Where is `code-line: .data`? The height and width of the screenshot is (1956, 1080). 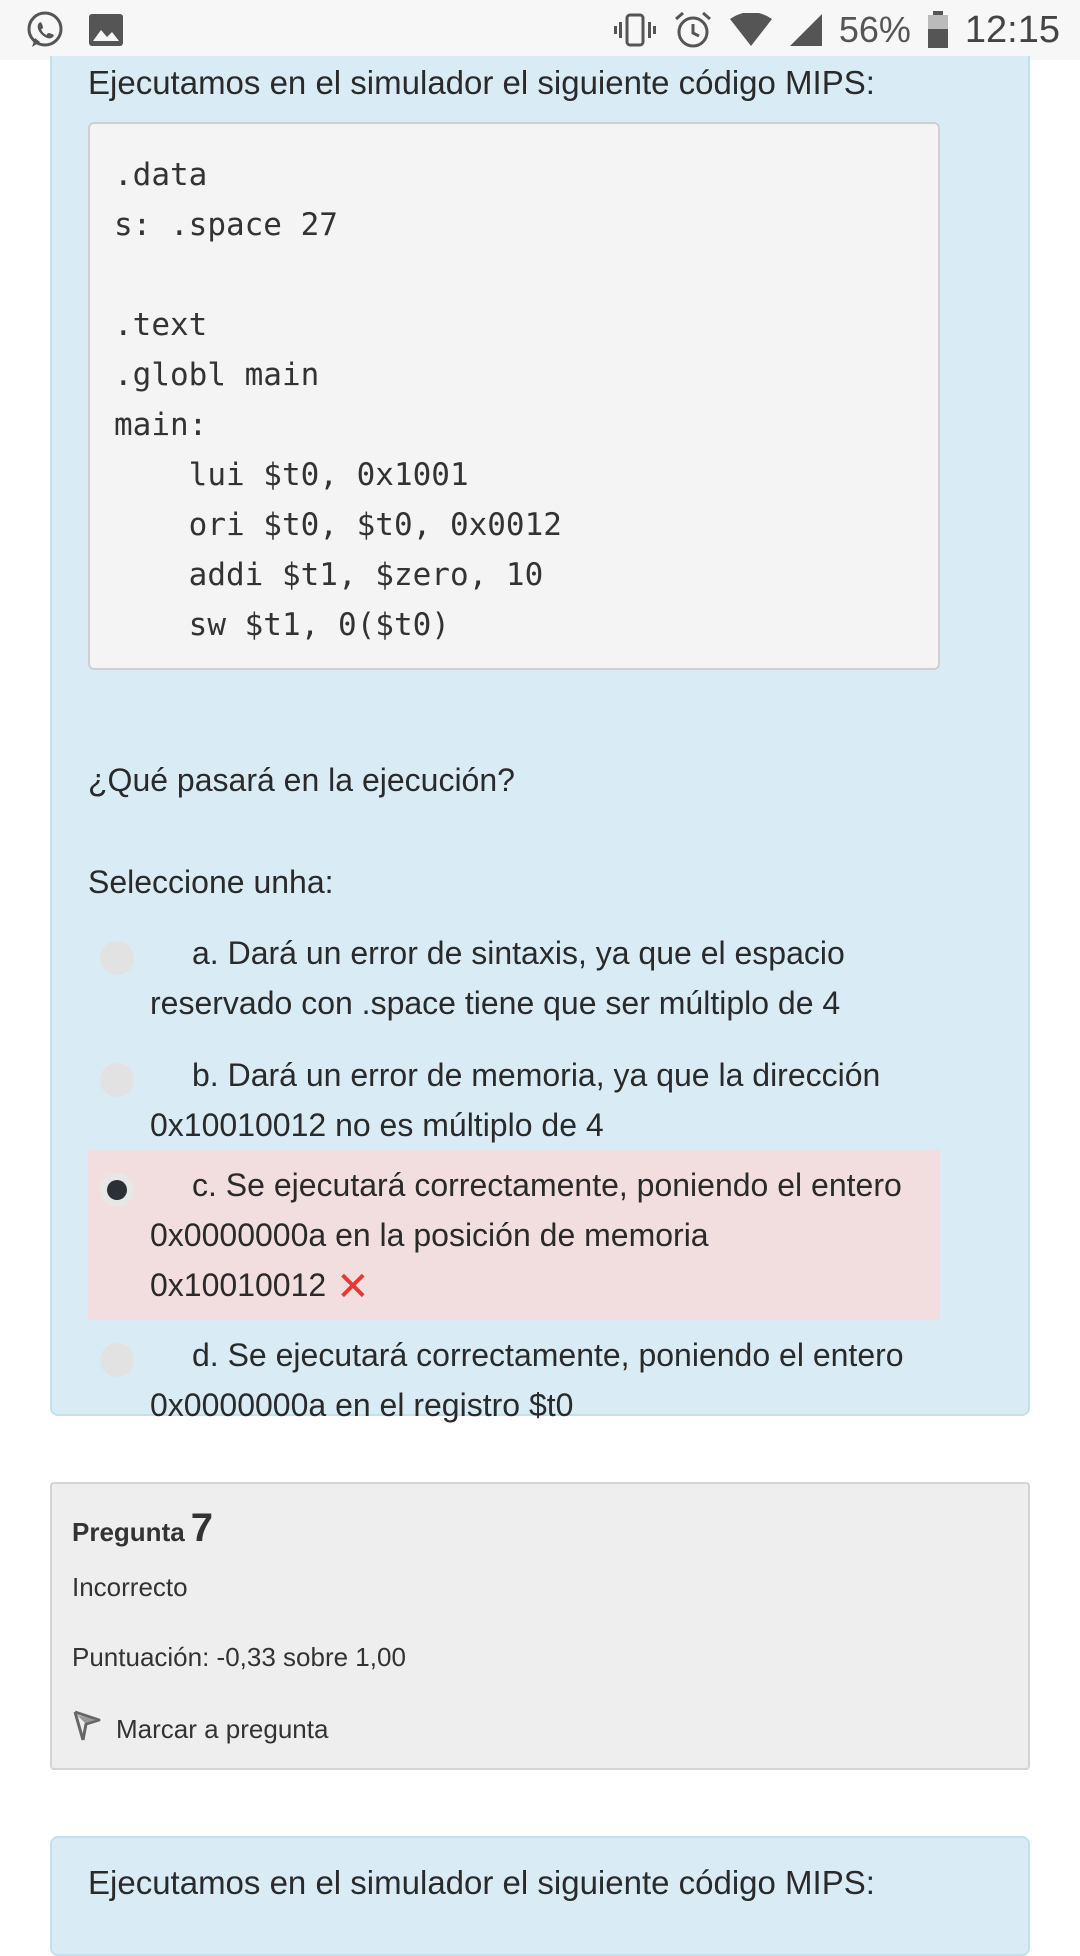
code-line: .data is located at coordinates (161, 175).